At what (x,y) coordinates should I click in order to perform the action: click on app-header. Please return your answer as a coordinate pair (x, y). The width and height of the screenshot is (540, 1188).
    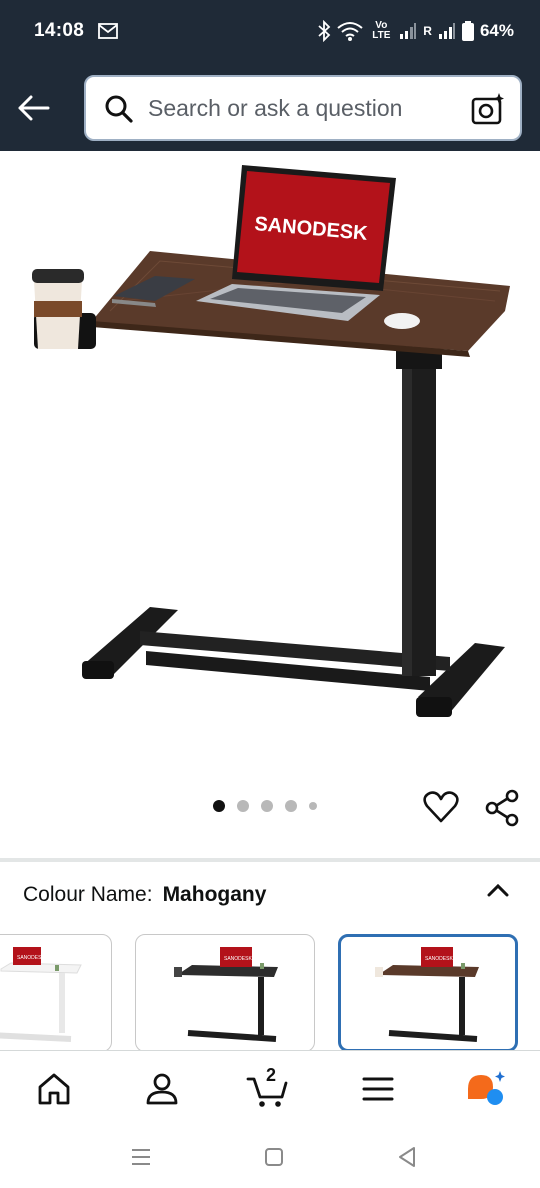
    Looking at the image, I should click on (270, 107).